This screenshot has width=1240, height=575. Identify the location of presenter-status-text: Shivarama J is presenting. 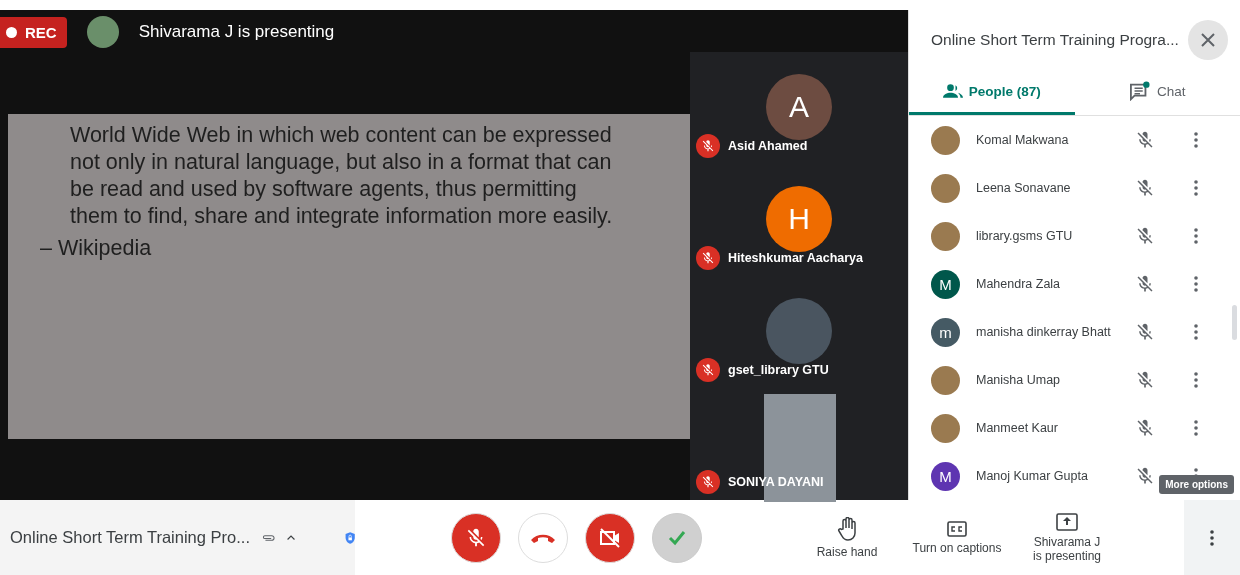
(236, 32).